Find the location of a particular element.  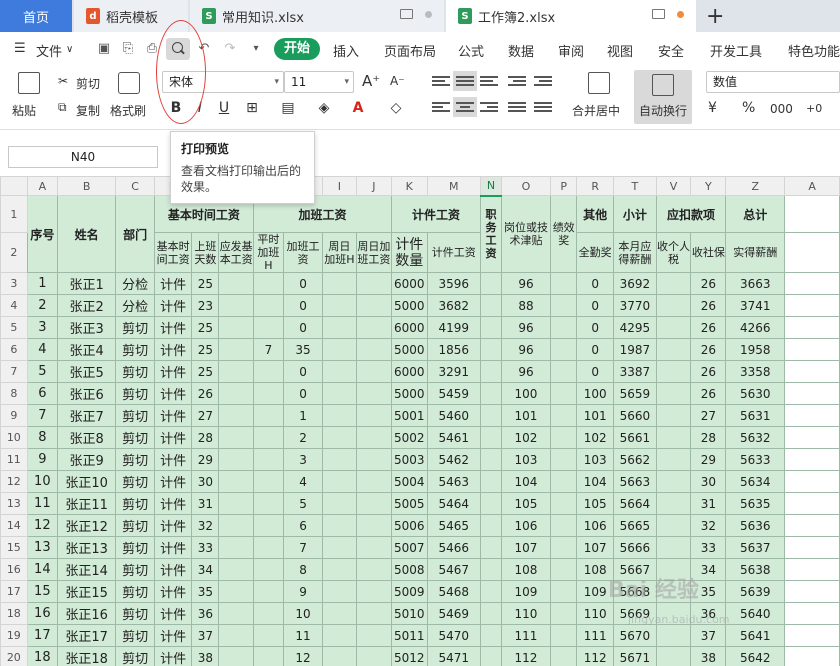

cell-piece-wage: 4199 is located at coordinates (453, 327).